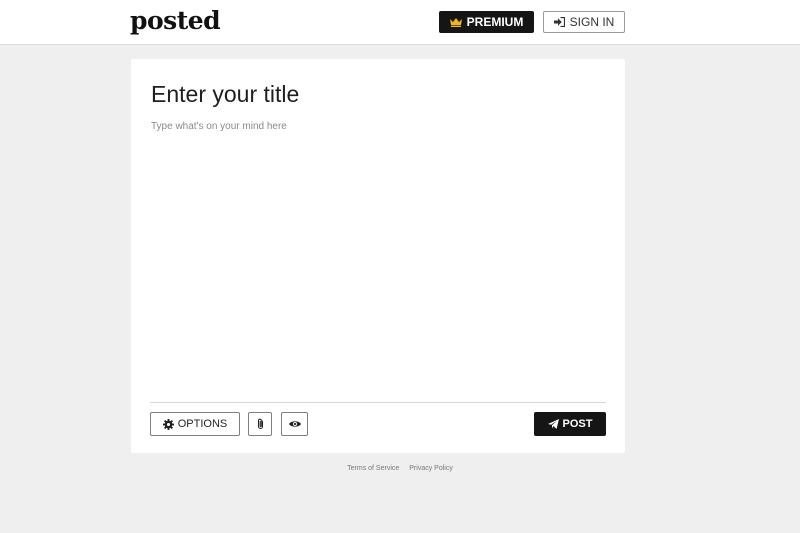 The image size is (800, 533). Describe the element at coordinates (592, 22) in the screenshot. I see `sign-in-label: SIGN IN` at that location.